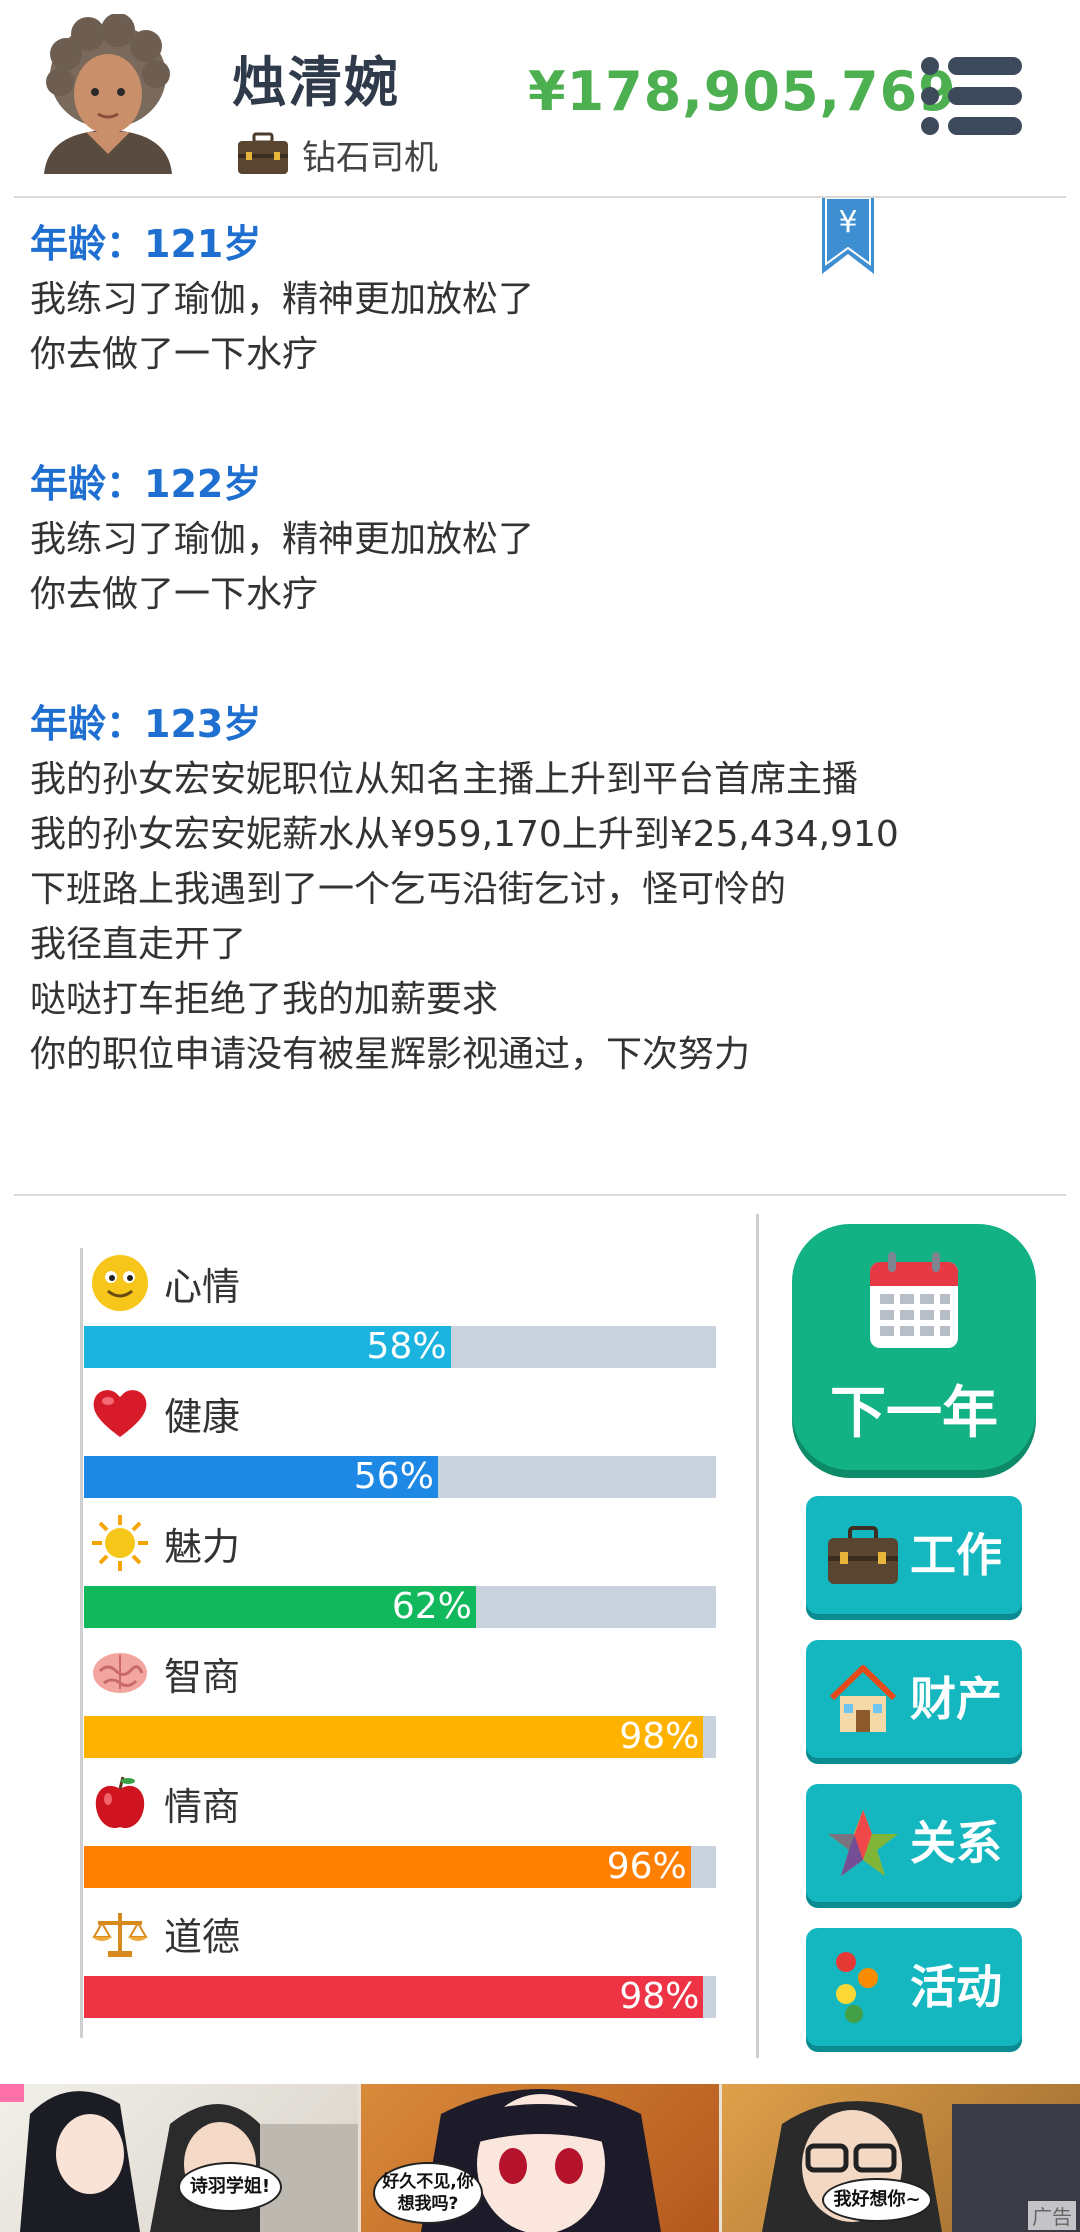 Image resolution: width=1080 pixels, height=2232 pixels. I want to click on menu-icon, so click(972, 96).